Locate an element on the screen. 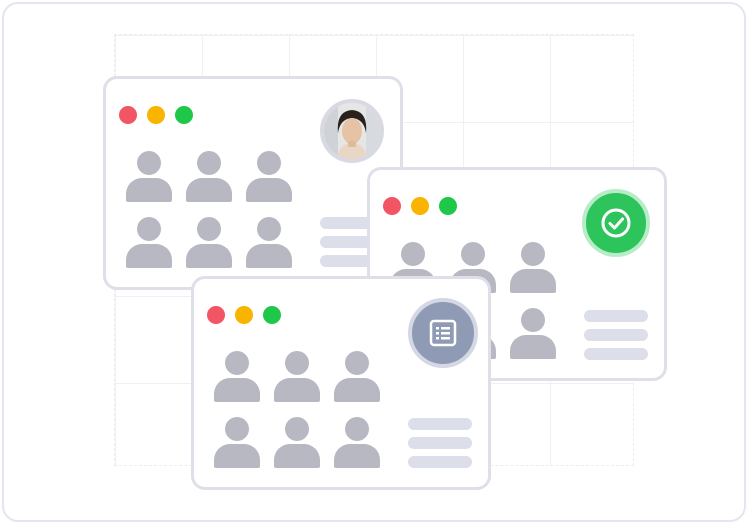 Image resolution: width=750 pixels, height=522 pixels. user-photo-avatar is located at coordinates (352, 131).